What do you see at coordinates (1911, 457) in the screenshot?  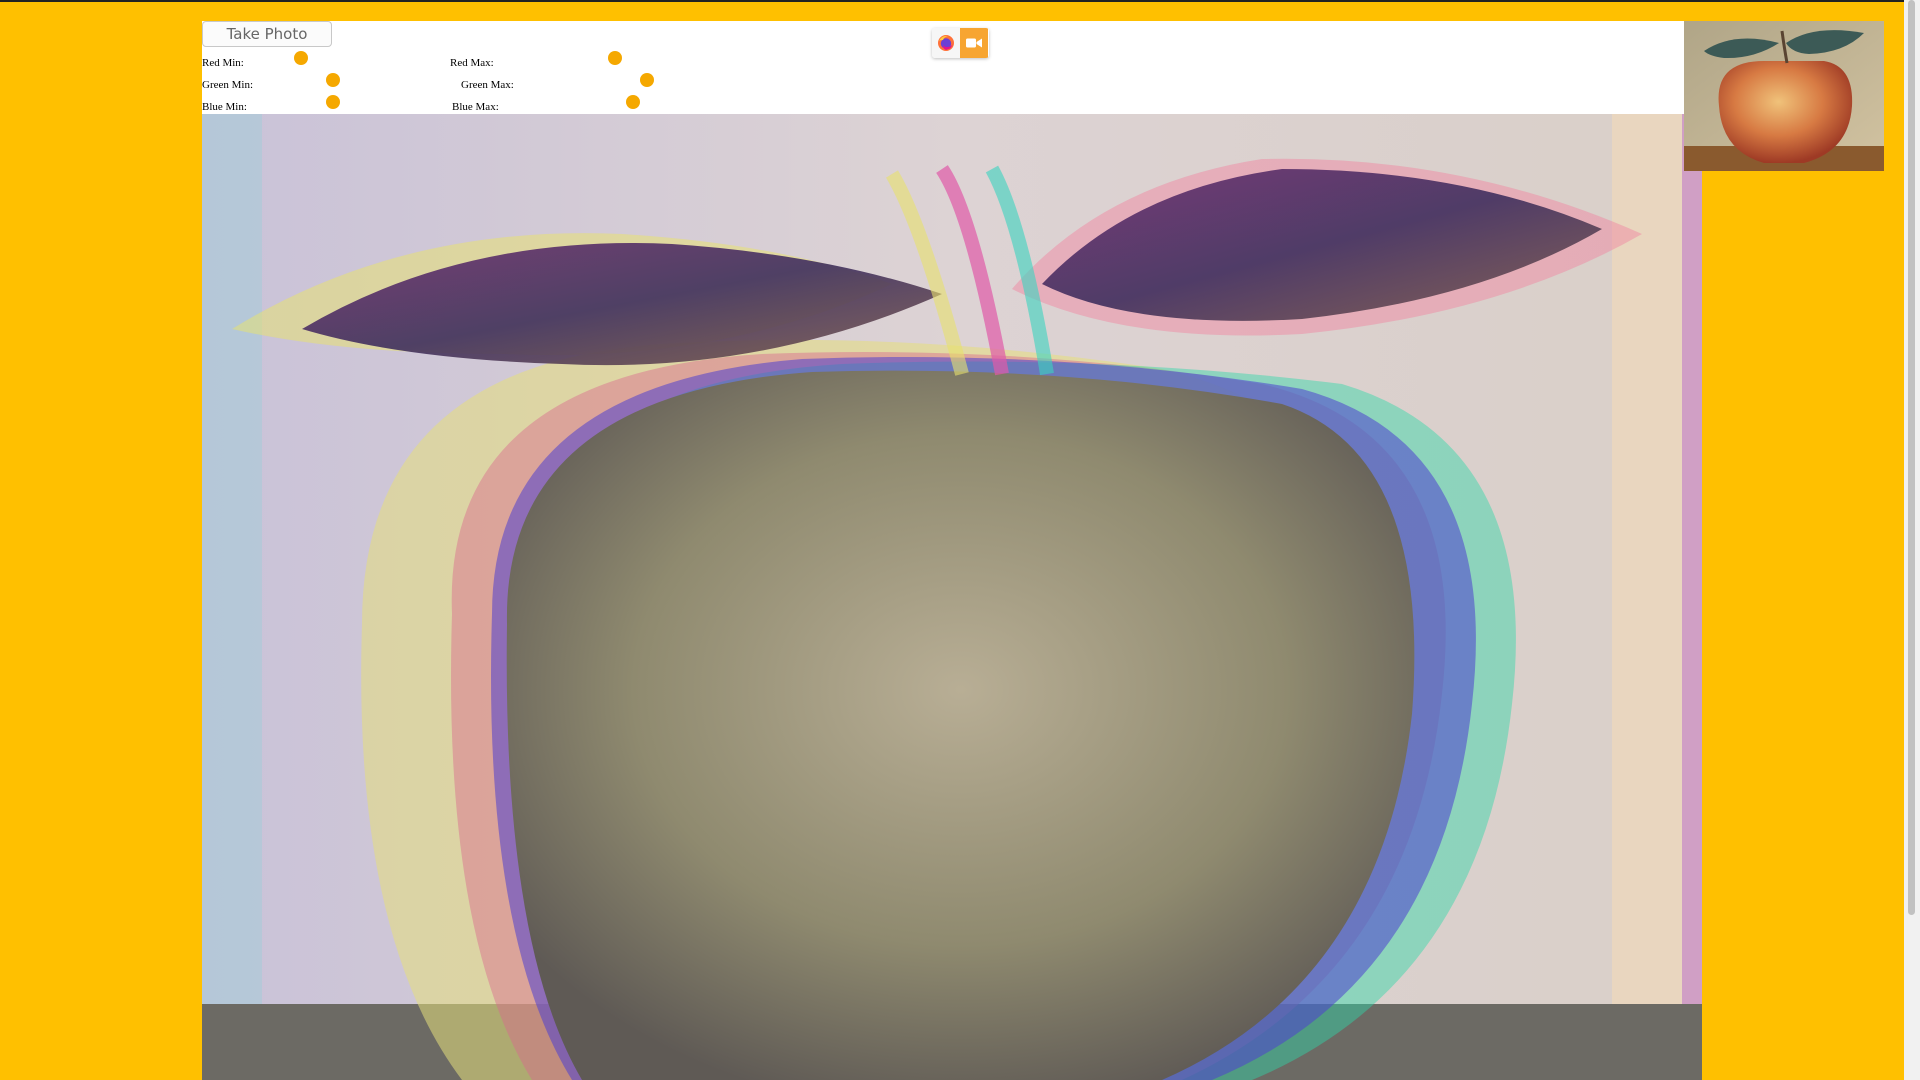 I see `scrollbar-thumb` at bounding box center [1911, 457].